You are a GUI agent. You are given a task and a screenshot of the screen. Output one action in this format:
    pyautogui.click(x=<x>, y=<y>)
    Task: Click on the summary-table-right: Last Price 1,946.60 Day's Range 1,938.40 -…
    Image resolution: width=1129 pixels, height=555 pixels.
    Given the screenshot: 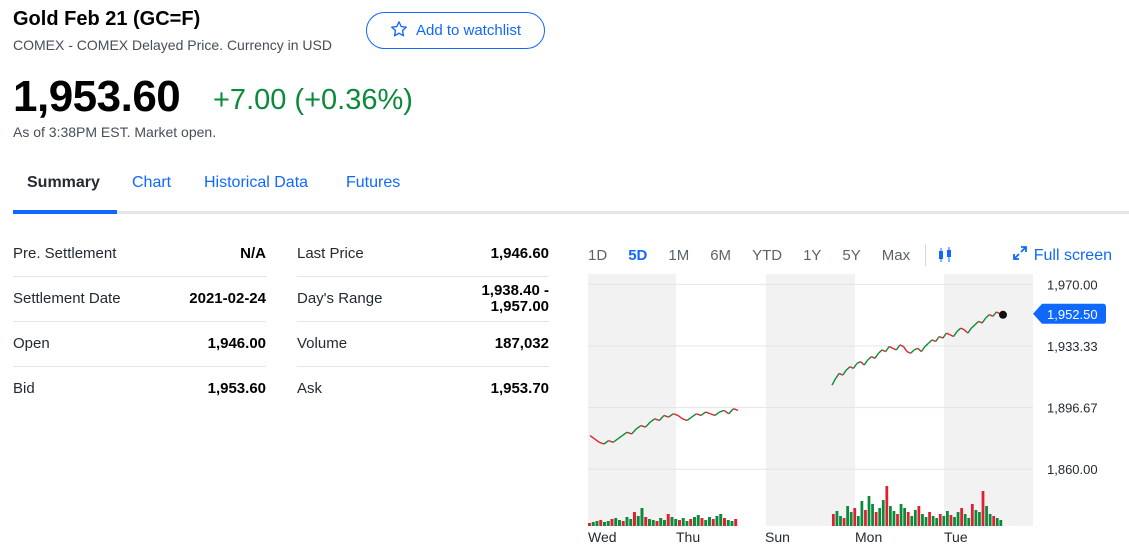 What is the action you would take?
    pyautogui.click(x=423, y=321)
    